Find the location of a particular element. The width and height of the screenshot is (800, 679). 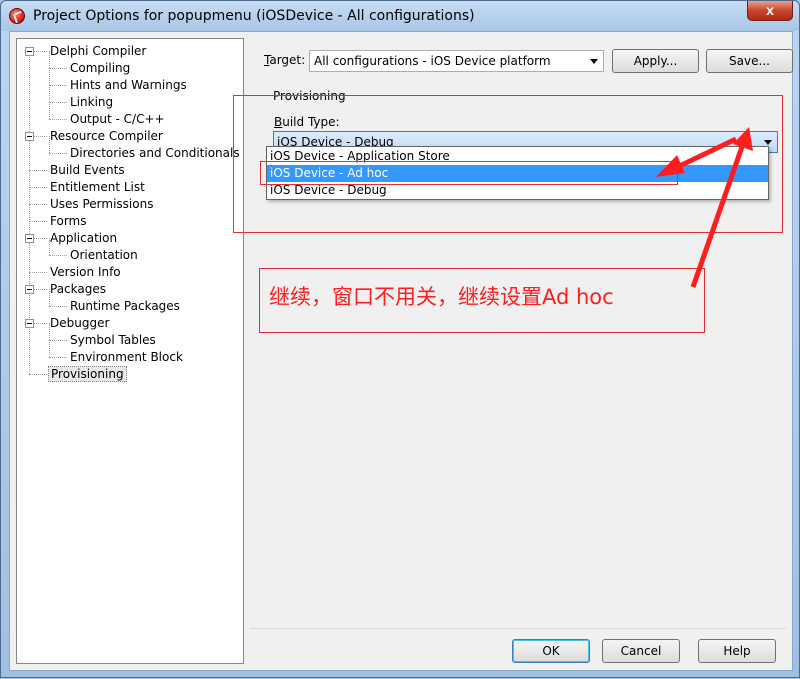

tree-item-resource-compiler: Resource Compiler is located at coordinates (106, 136).